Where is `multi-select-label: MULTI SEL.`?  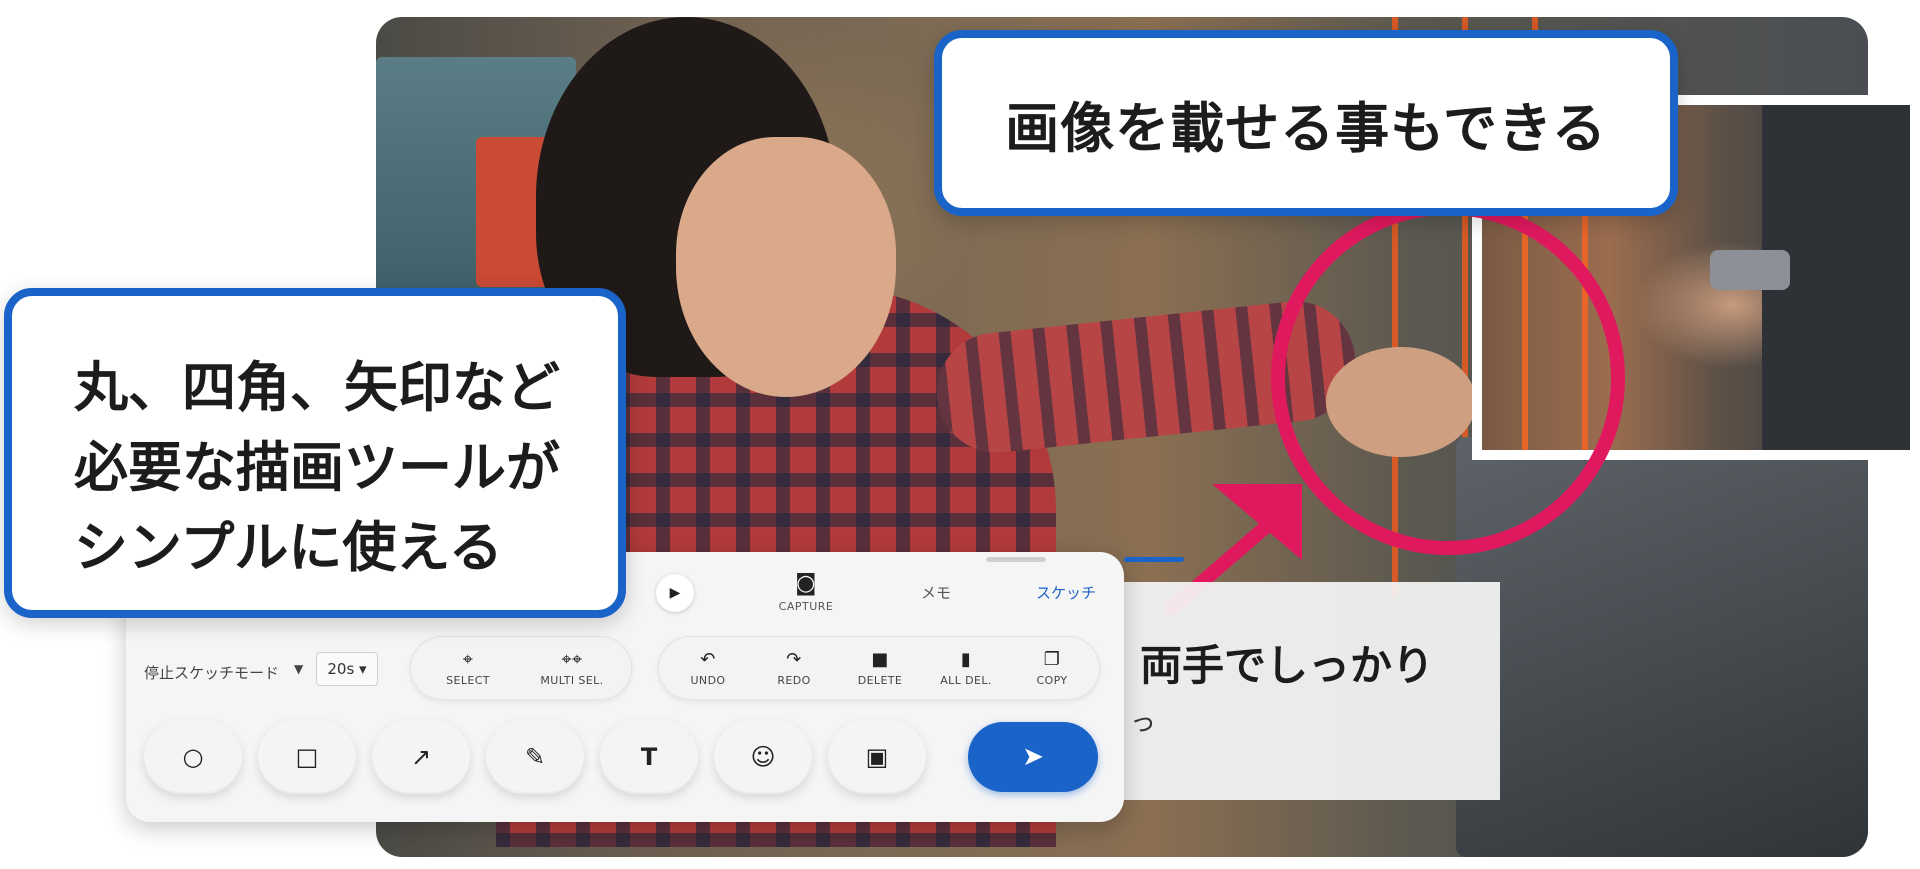
multi-select-label: MULTI SEL. is located at coordinates (572, 680).